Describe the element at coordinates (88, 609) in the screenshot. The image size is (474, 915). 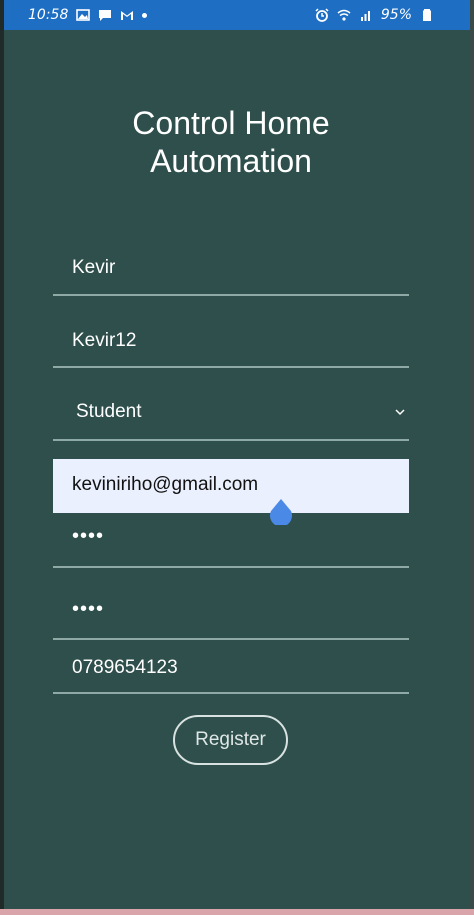
I see `confirm-password-value: ••••` at that location.